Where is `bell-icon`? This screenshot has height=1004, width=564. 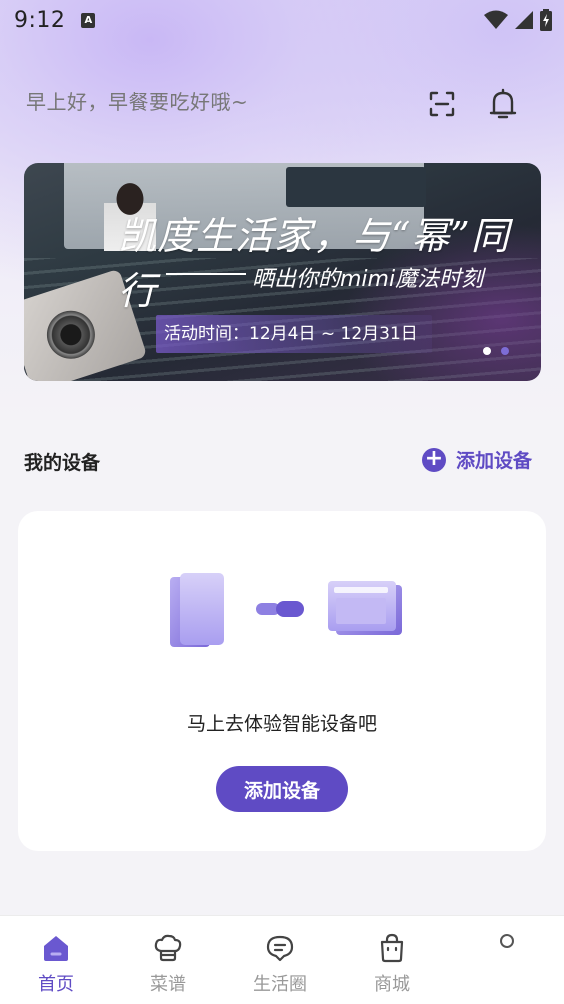
bell-icon is located at coordinates (503, 103).